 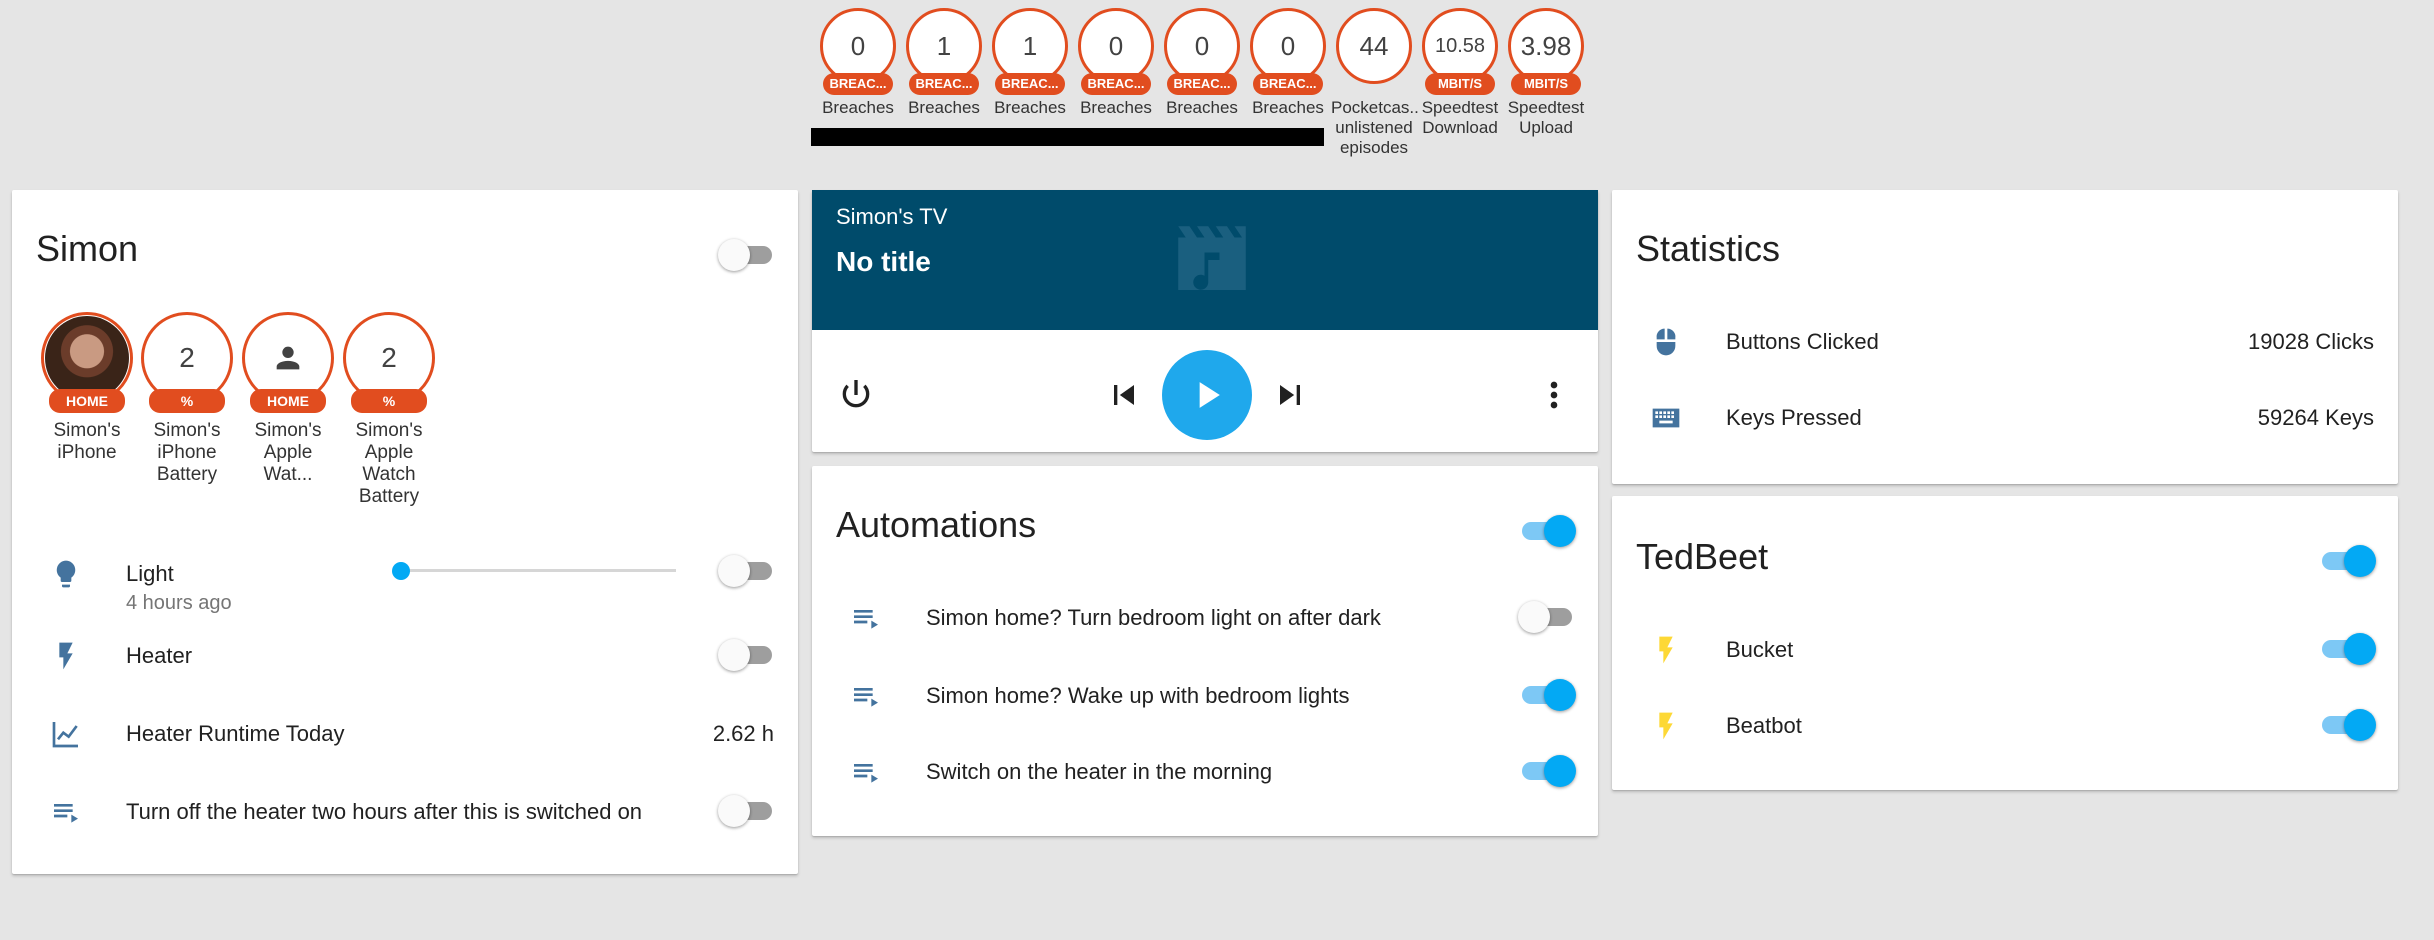 I want to click on brightness-slider-track, so click(x=536, y=570).